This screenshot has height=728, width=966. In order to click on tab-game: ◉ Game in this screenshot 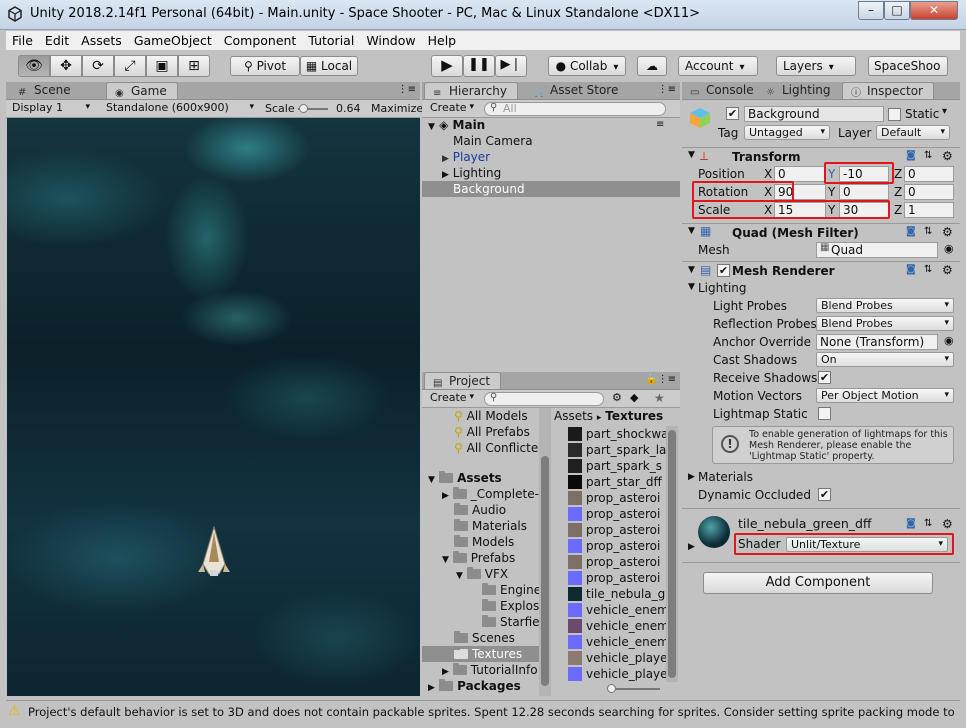, I will do `click(142, 90)`.